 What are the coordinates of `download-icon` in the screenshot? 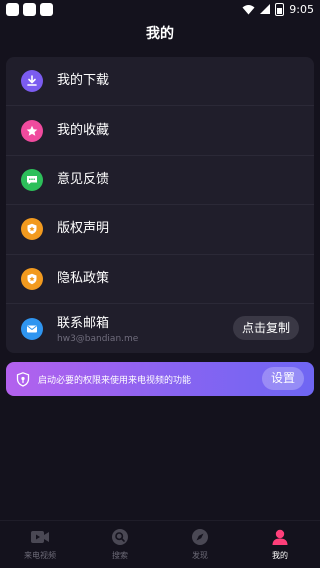 It's located at (32, 81).